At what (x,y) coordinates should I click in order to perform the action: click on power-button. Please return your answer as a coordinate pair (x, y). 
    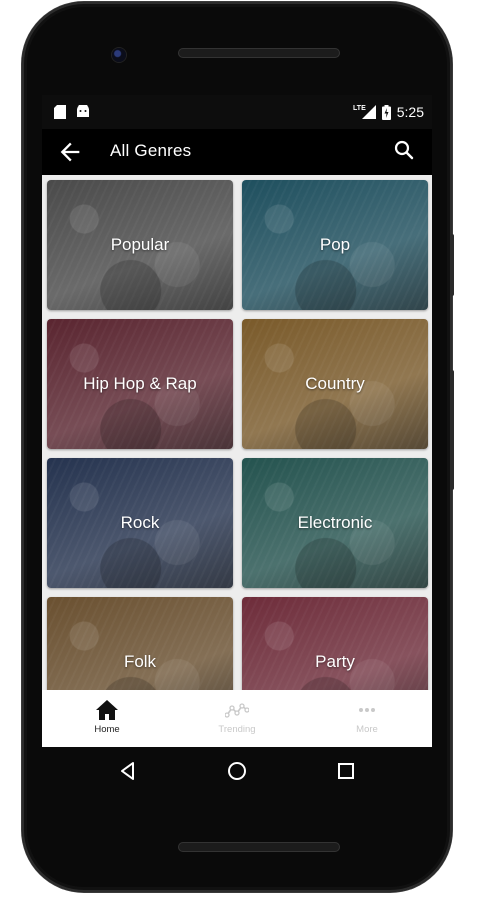
    Looking at the image, I should click on (452, 265).